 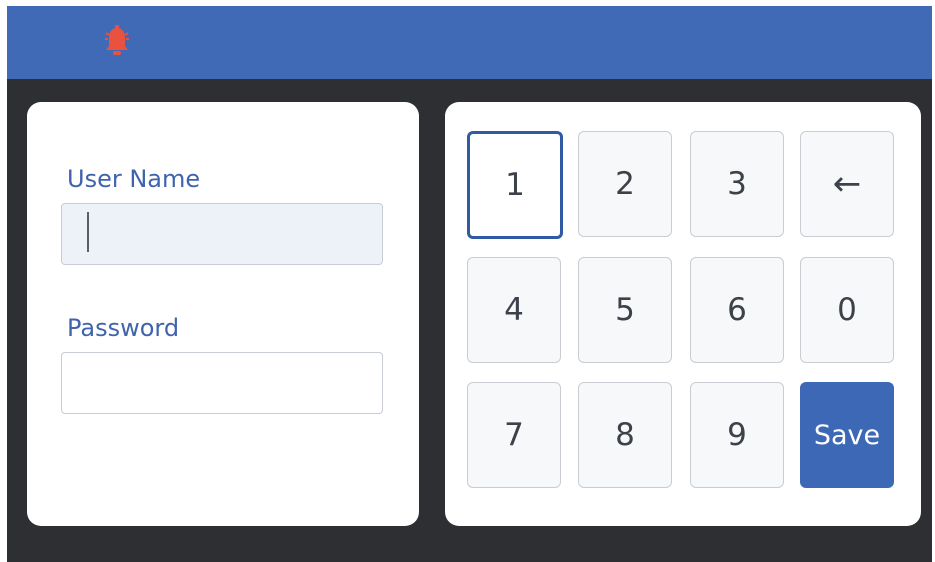 What do you see at coordinates (847, 184) in the screenshot?
I see `backspace-button: ←` at bounding box center [847, 184].